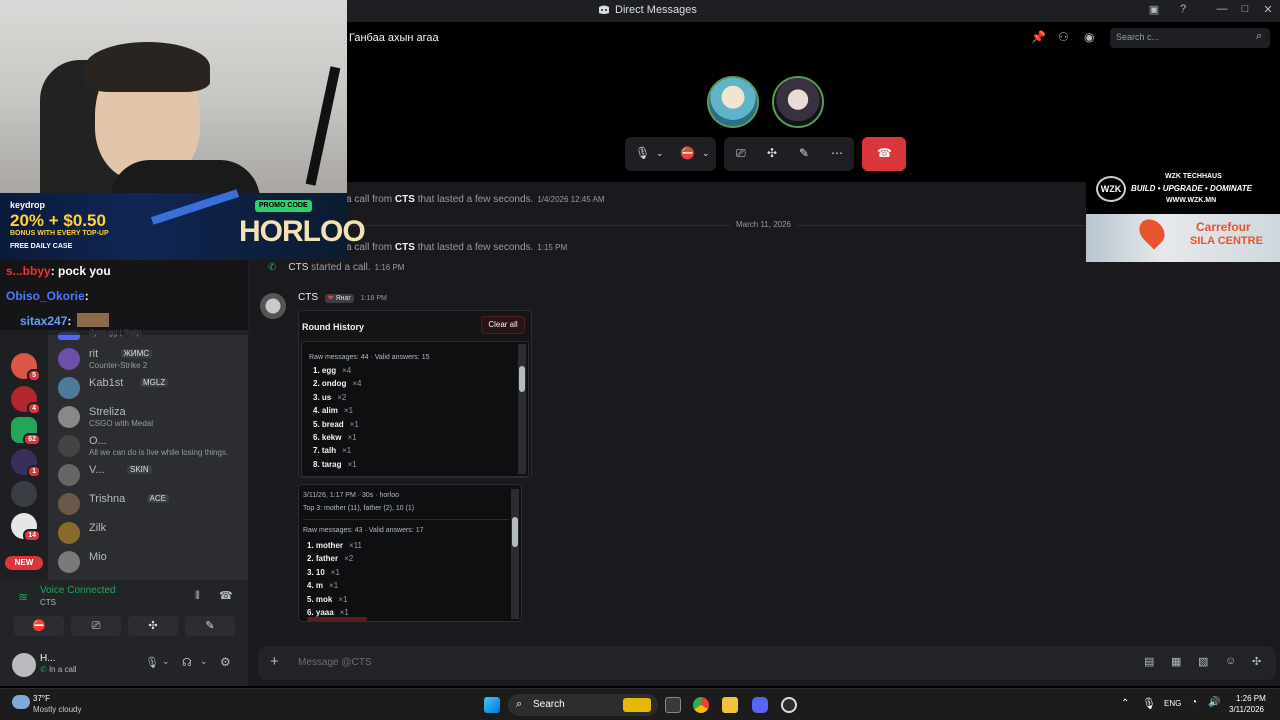  I want to click on camera-off-icon: ⛔, so click(687, 153).